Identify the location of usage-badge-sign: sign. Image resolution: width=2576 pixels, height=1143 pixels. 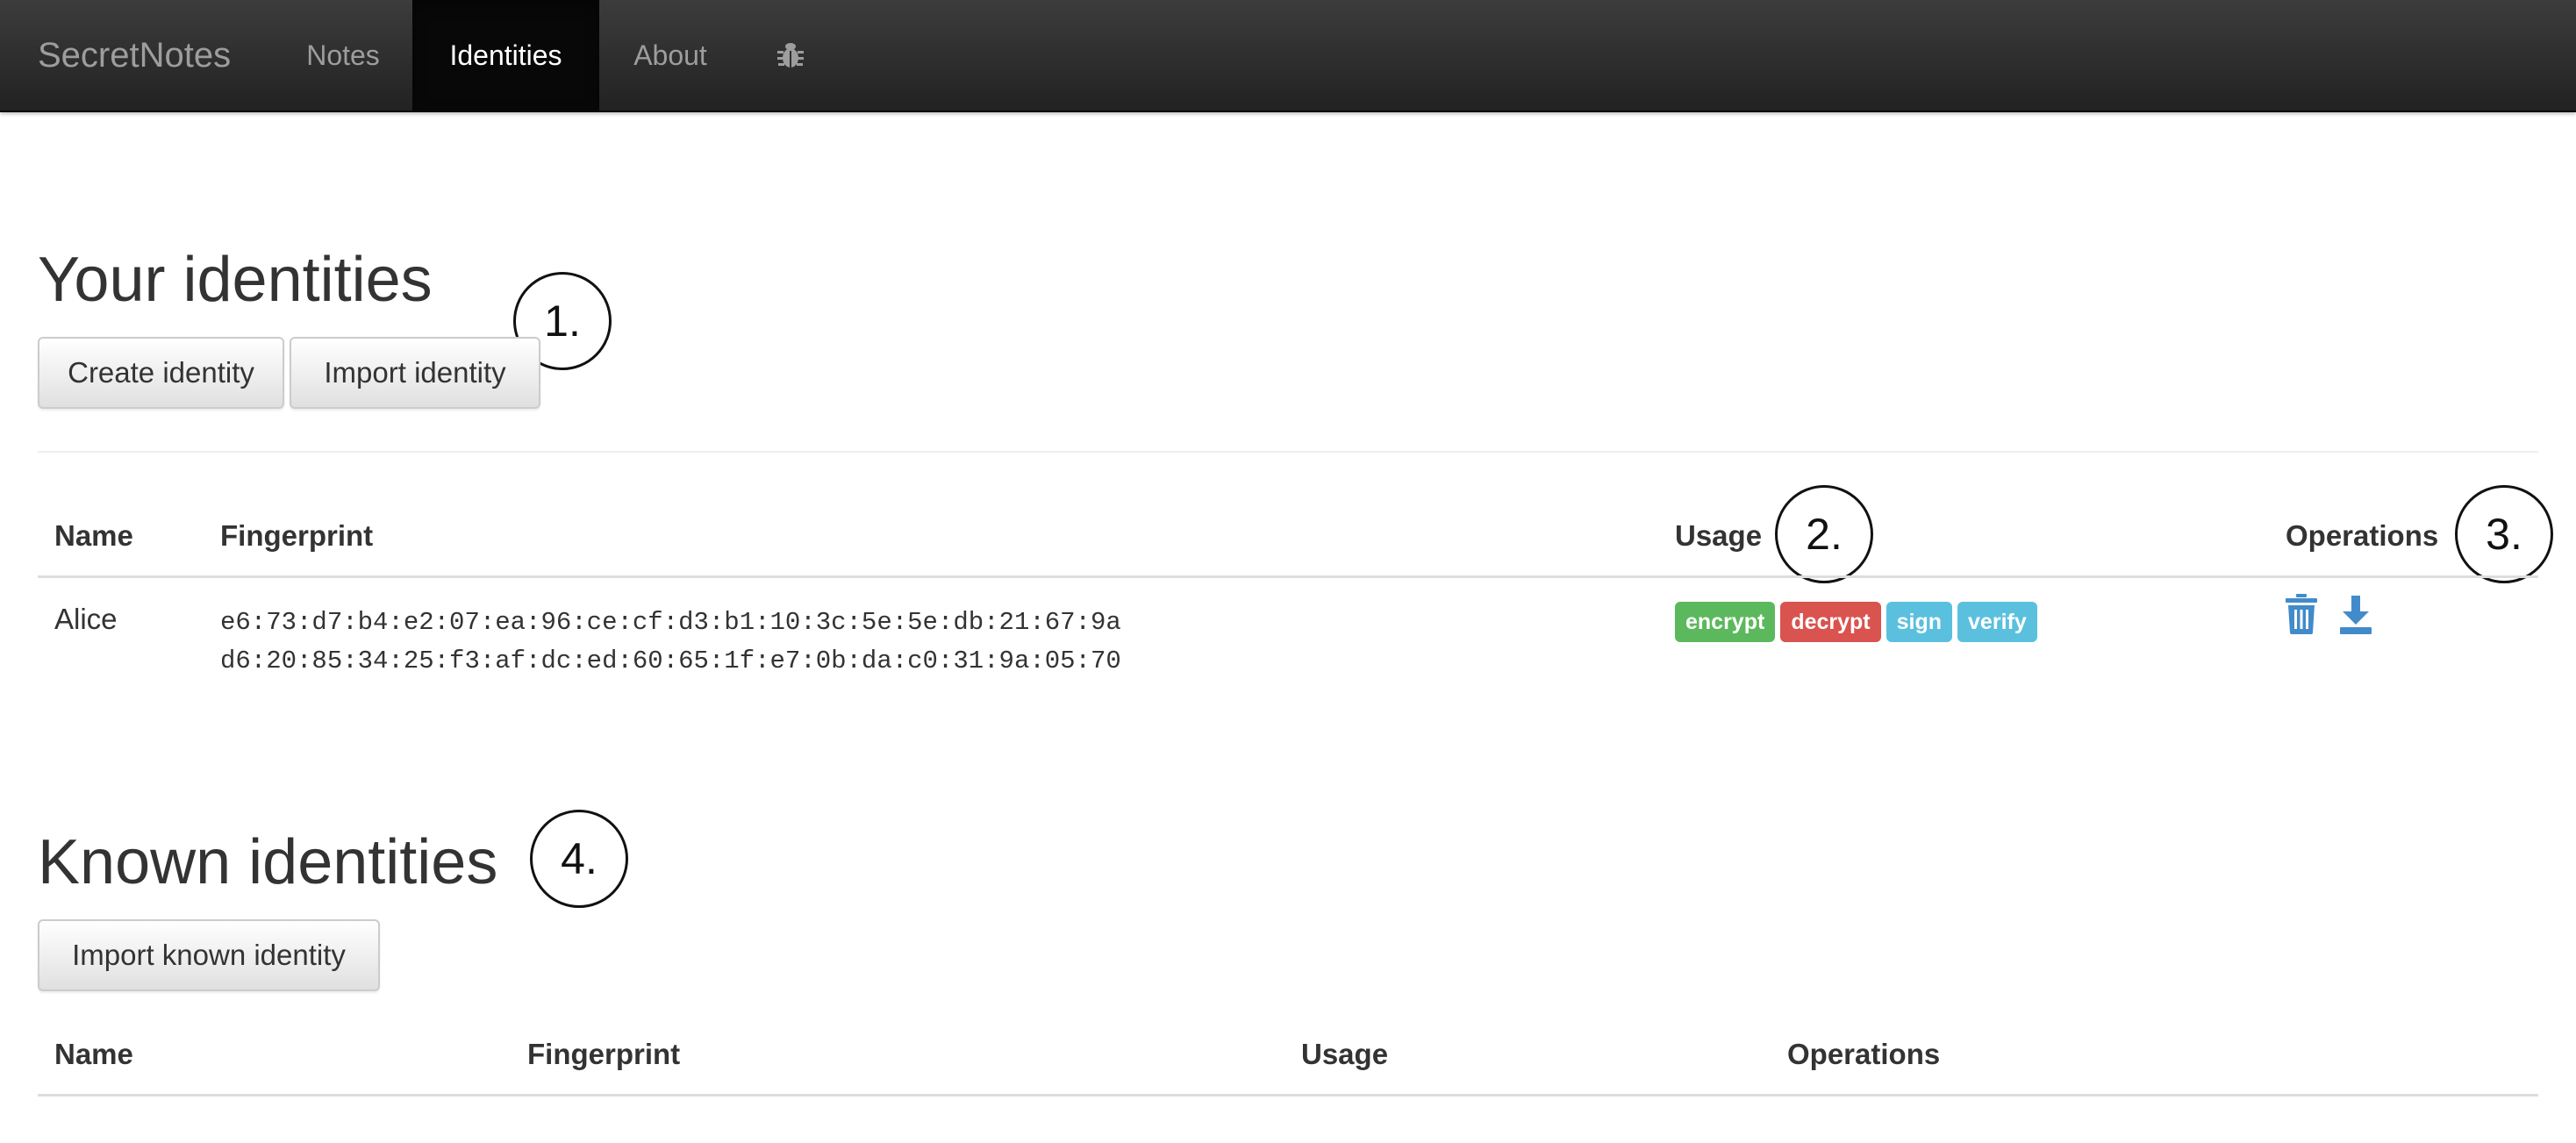
(1919, 622).